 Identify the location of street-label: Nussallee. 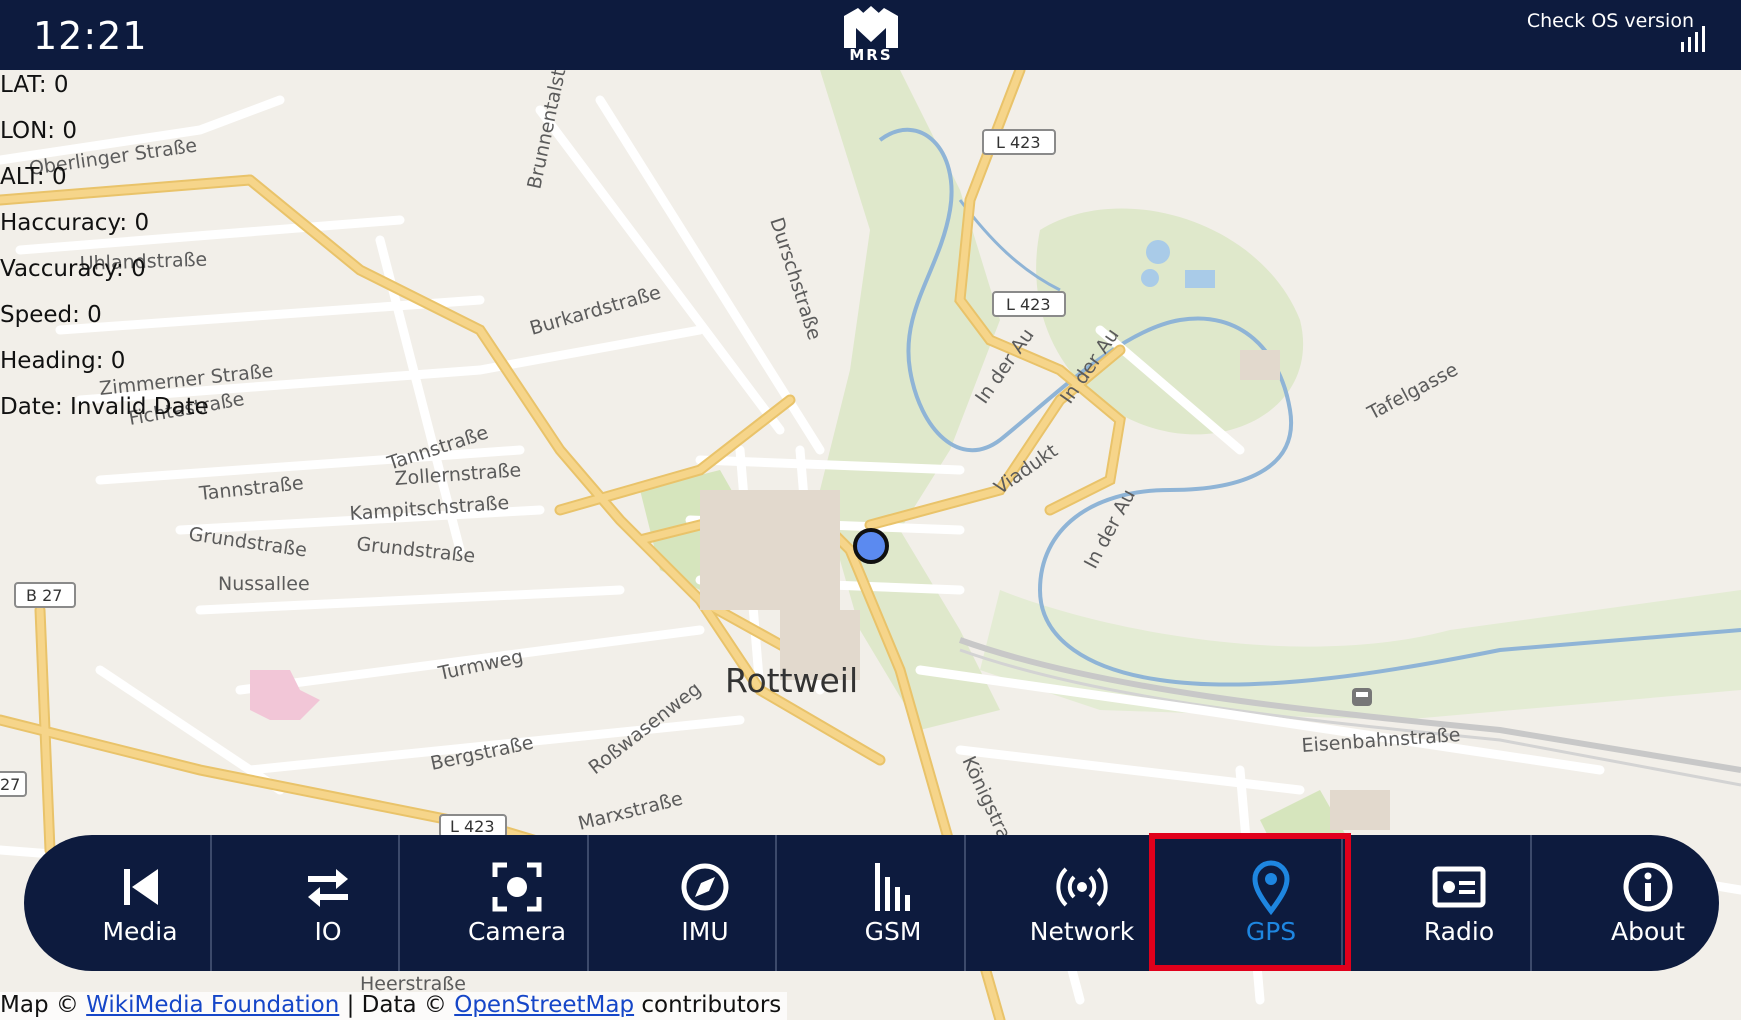
(264, 584).